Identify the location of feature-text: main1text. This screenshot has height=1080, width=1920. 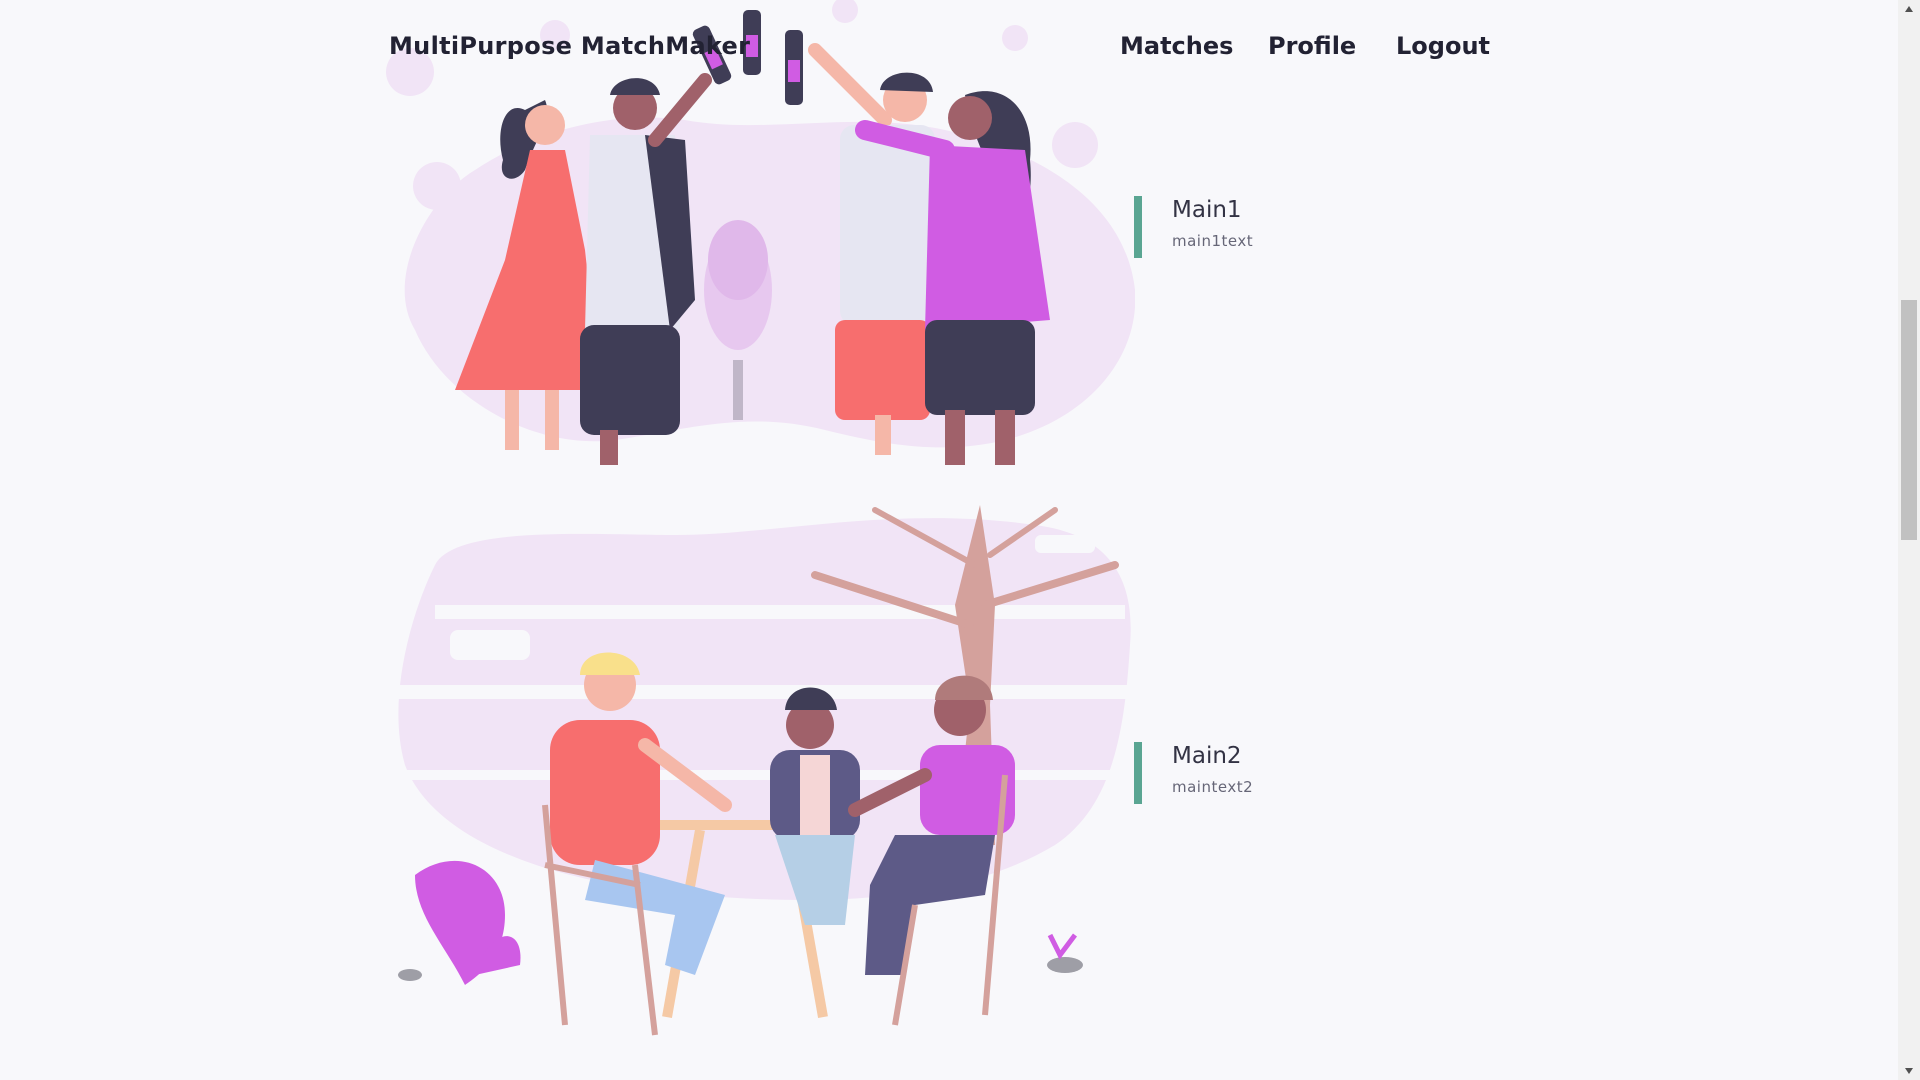
(1213, 241).